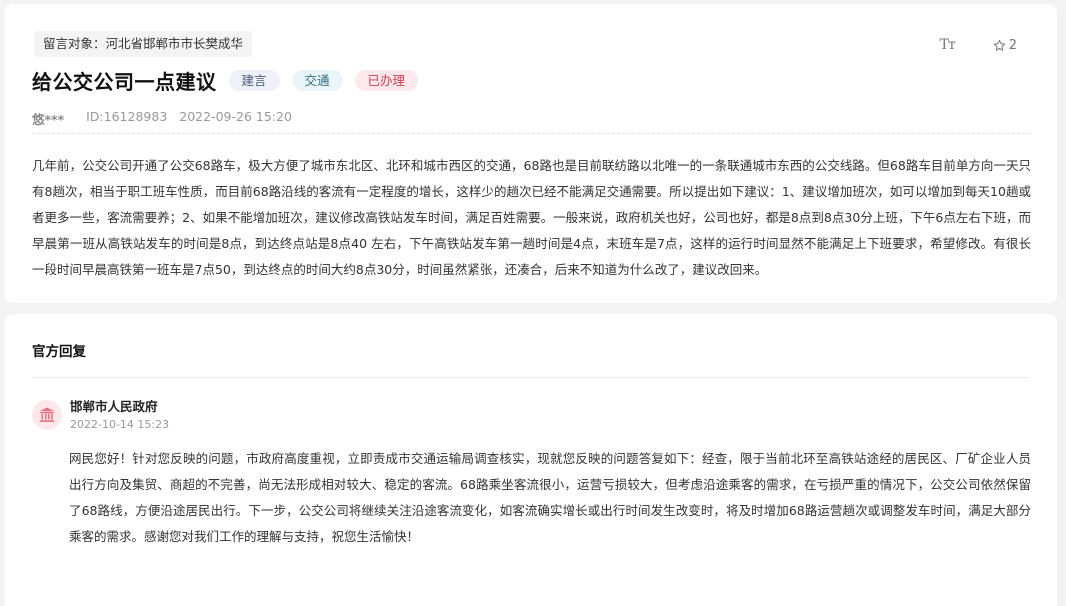  Describe the element at coordinates (386, 80) in the screenshot. I see `tag-status: 已办理` at that location.